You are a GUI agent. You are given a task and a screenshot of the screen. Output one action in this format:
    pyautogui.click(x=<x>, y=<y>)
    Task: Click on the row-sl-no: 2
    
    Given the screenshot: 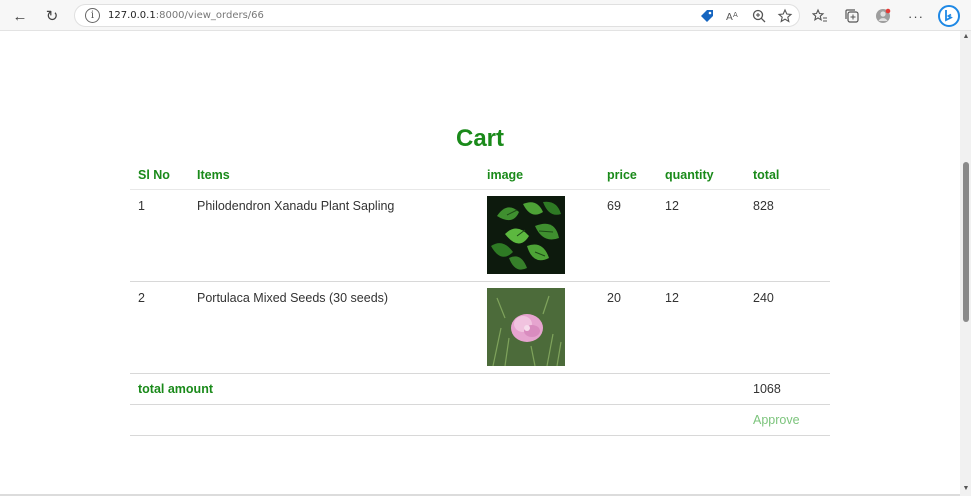 What is the action you would take?
    pyautogui.click(x=159, y=327)
    